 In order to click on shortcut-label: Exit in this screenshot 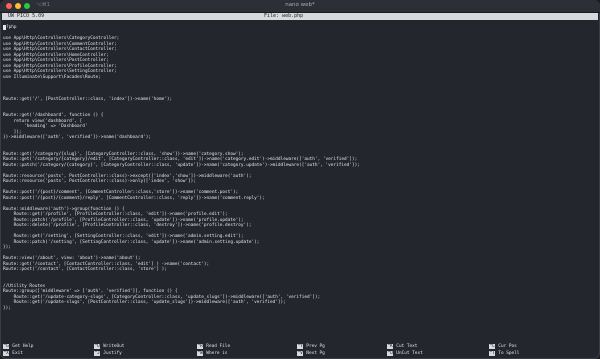, I will do `click(17, 353)`.